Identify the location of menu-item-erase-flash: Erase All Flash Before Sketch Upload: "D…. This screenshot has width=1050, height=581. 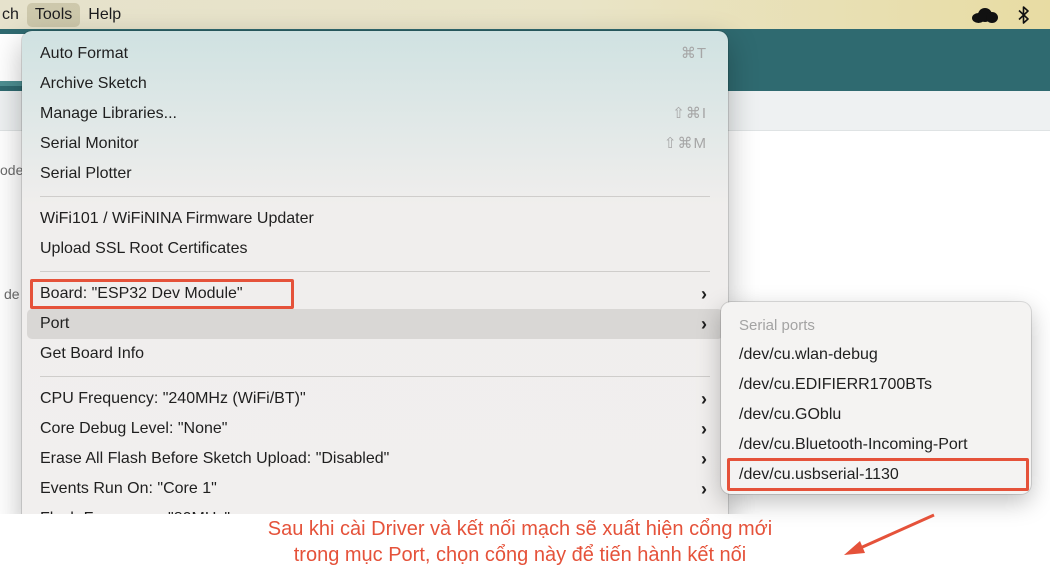
(375, 459).